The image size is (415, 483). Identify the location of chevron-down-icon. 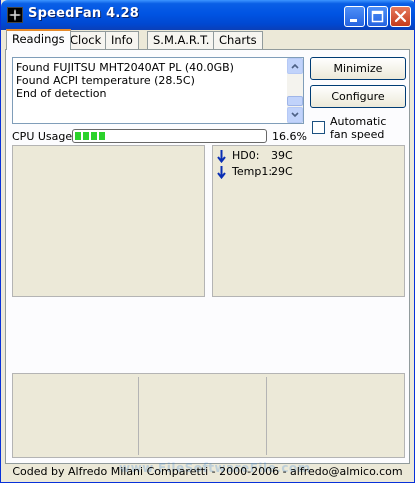
(295, 115).